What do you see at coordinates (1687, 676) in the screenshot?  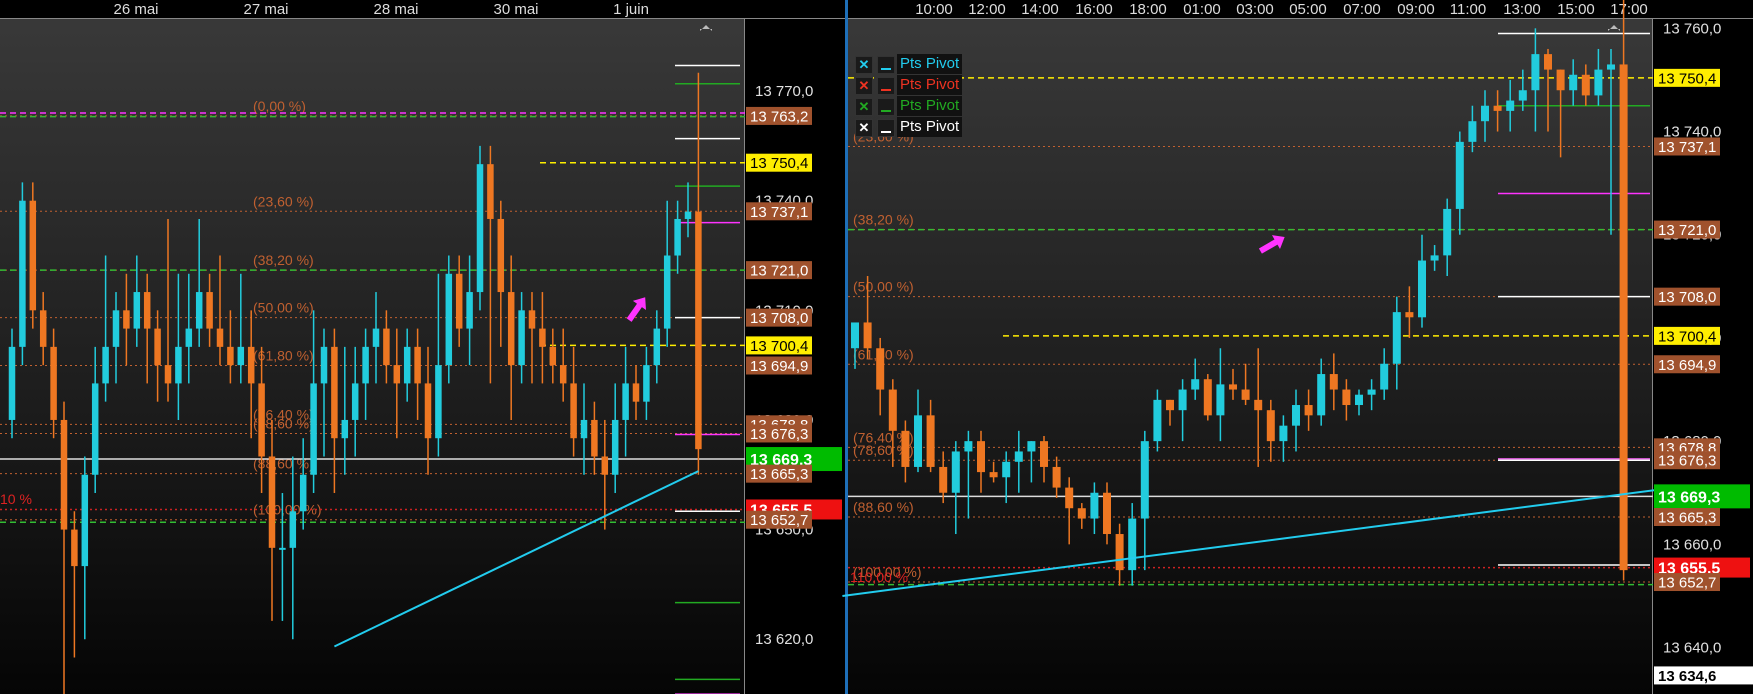 I see `price-marker-label: 13 634,6` at bounding box center [1687, 676].